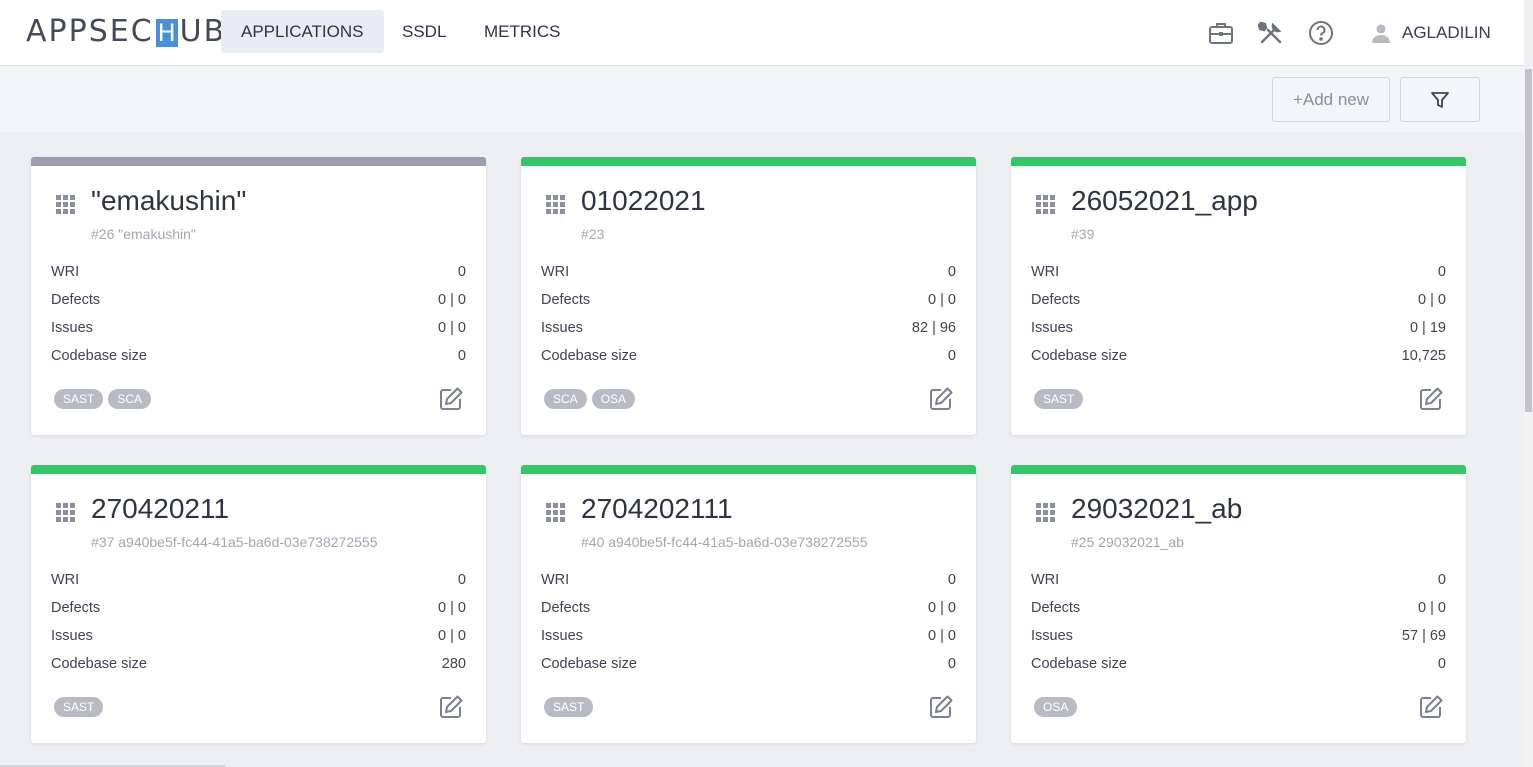  What do you see at coordinates (424, 31) in the screenshot?
I see `tab-ssdl: SSDL` at bounding box center [424, 31].